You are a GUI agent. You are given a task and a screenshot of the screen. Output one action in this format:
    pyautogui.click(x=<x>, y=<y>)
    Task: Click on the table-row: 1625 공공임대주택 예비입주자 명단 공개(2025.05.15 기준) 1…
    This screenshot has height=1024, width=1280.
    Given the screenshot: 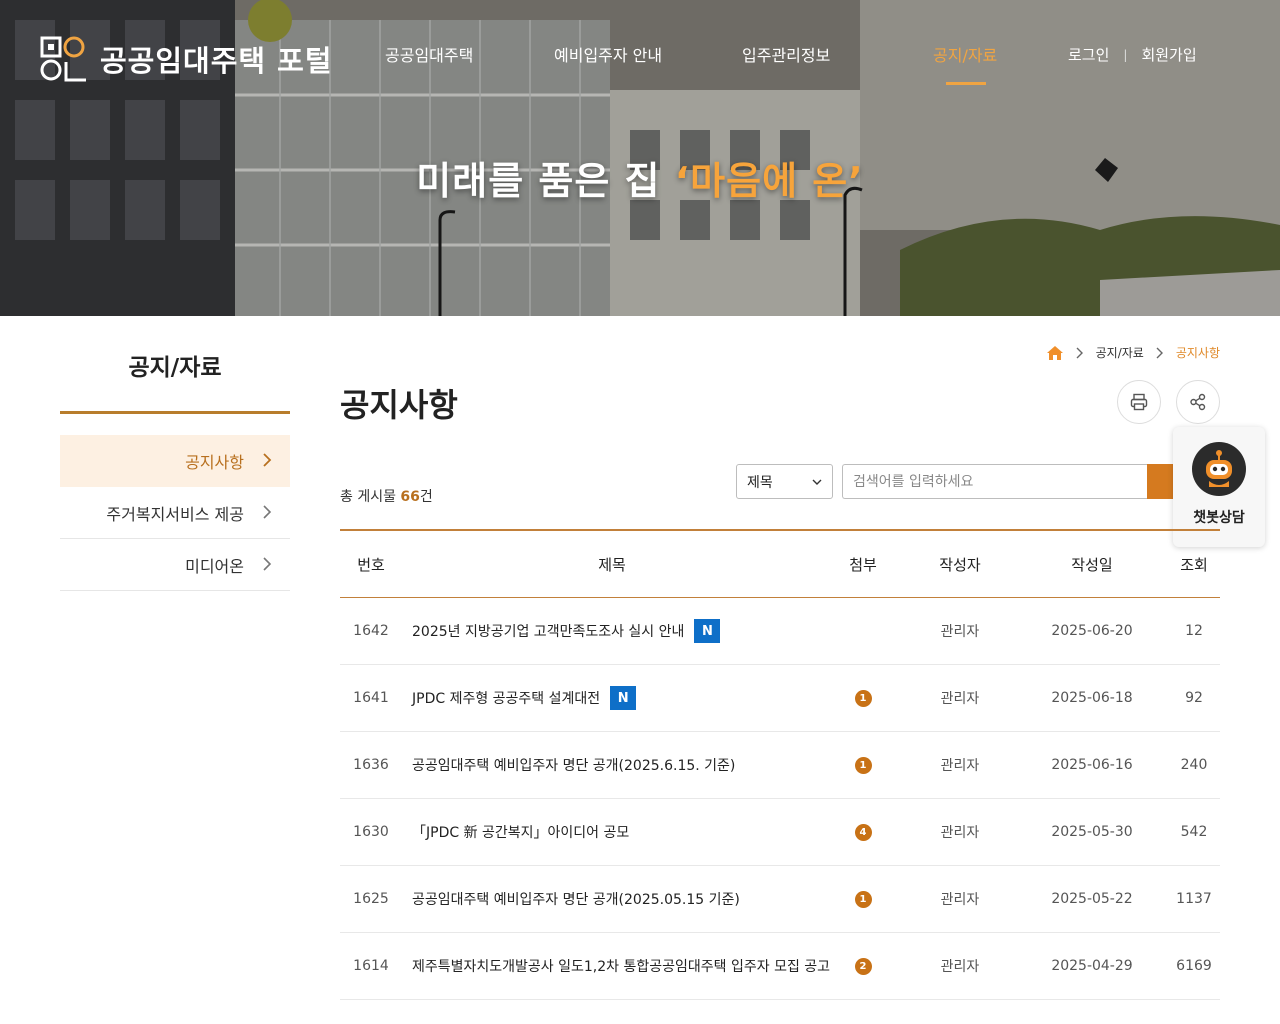 What is the action you would take?
    pyautogui.click(x=780, y=899)
    